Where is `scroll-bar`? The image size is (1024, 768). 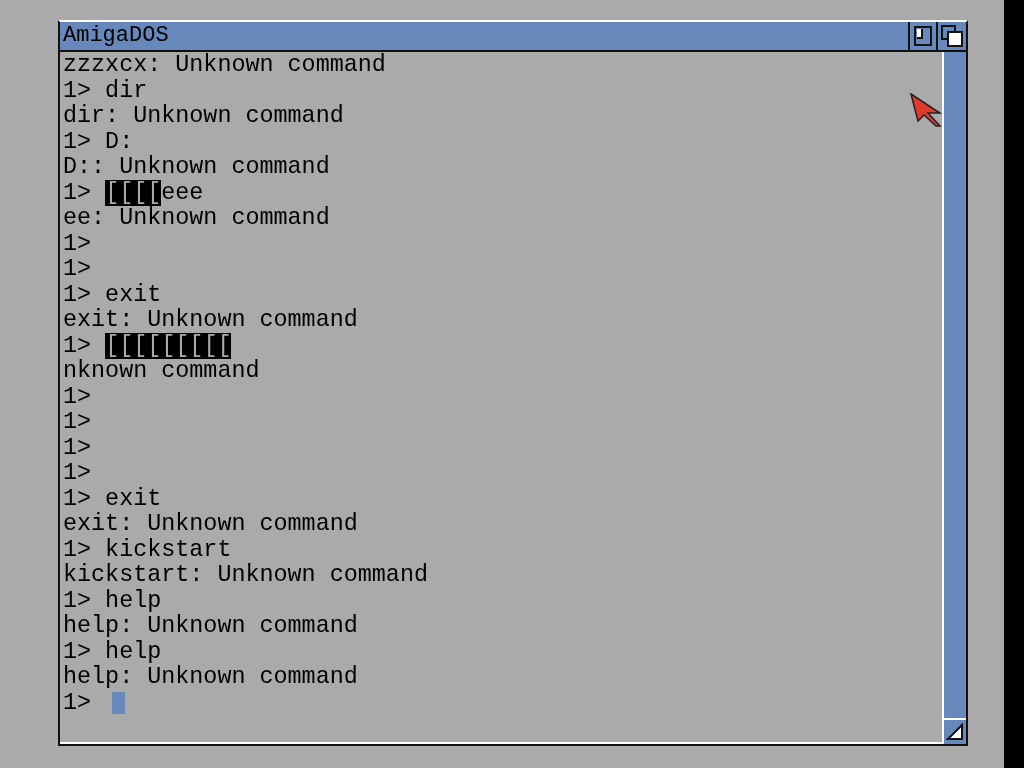
scroll-bar is located at coordinates (954, 398).